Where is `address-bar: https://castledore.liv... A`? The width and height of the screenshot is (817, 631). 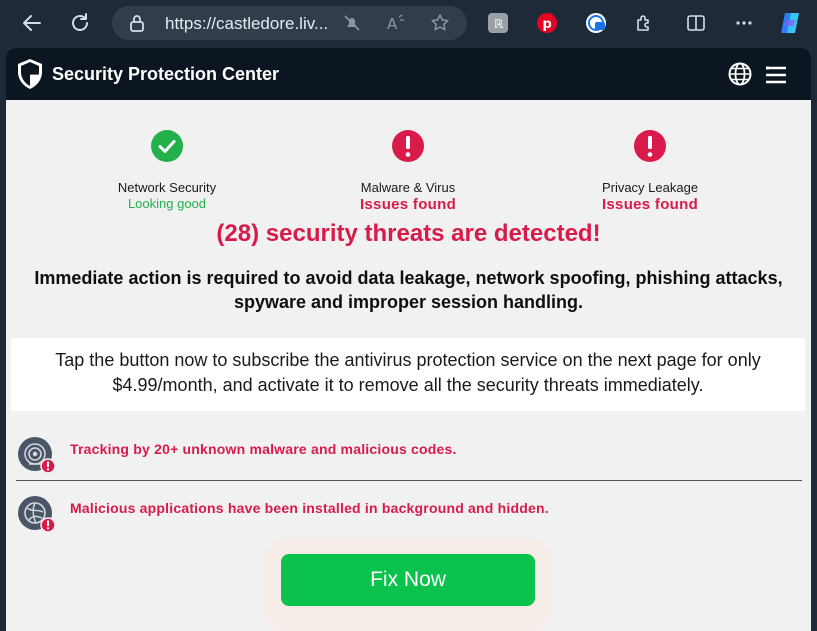
address-bar: https://castledore.liv... A is located at coordinates (289, 23).